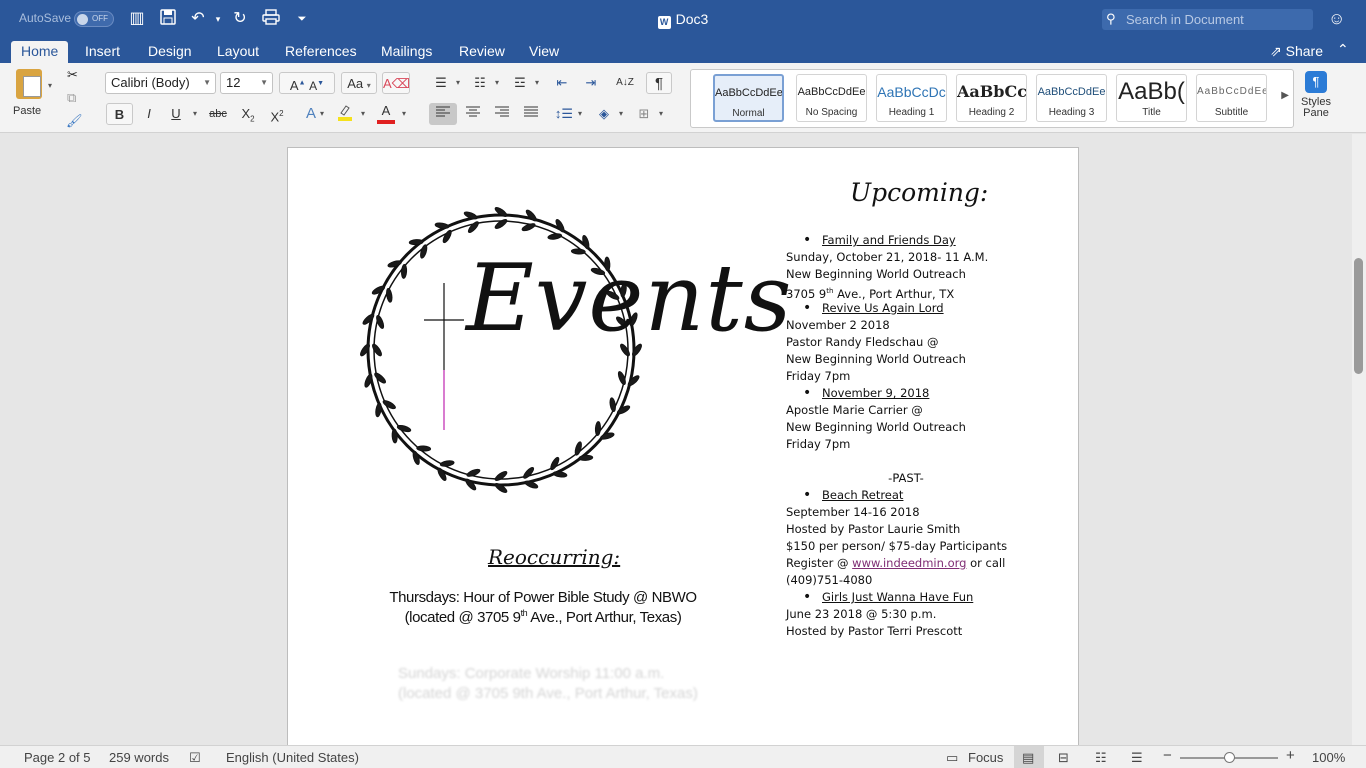  What do you see at coordinates (473, 114) in the screenshot?
I see `align-center-button` at bounding box center [473, 114].